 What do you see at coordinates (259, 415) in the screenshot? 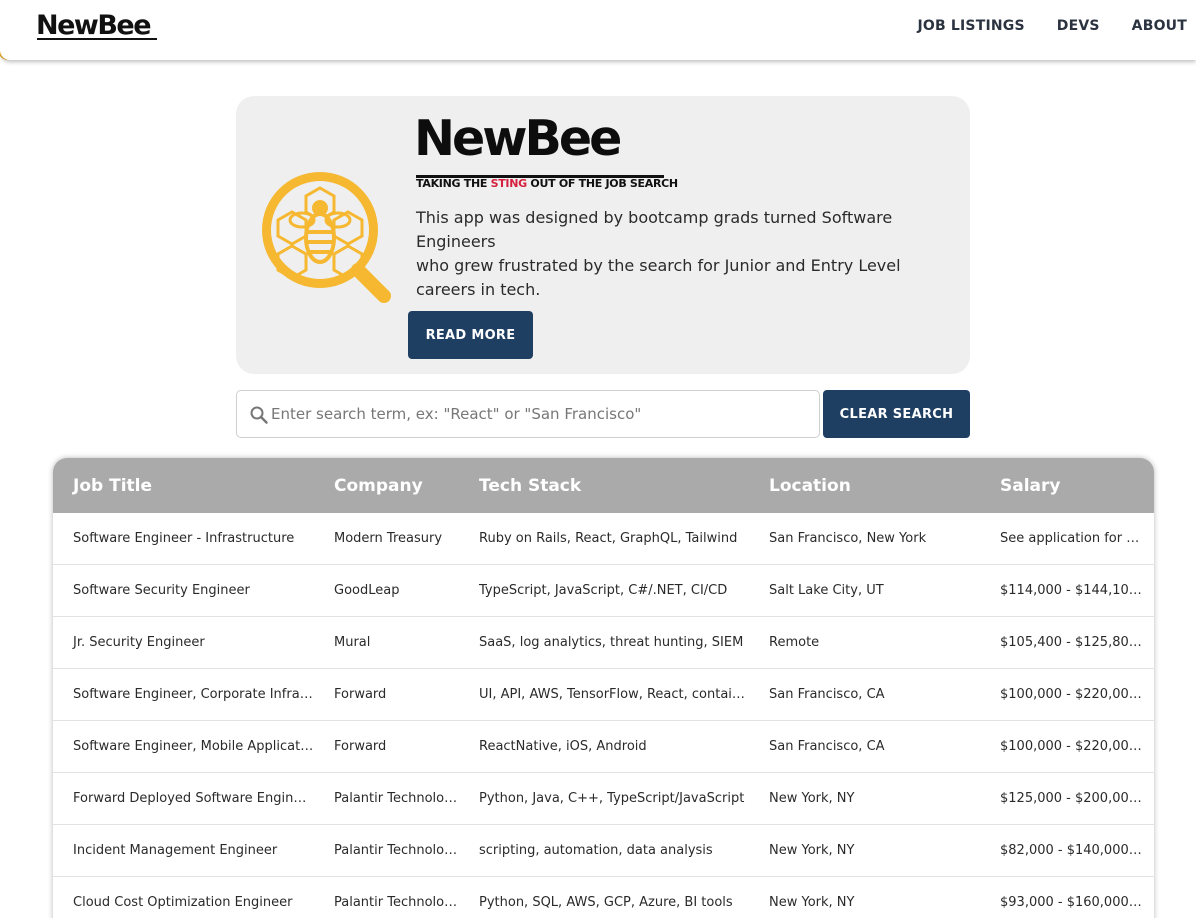
I see `search-icon` at bounding box center [259, 415].